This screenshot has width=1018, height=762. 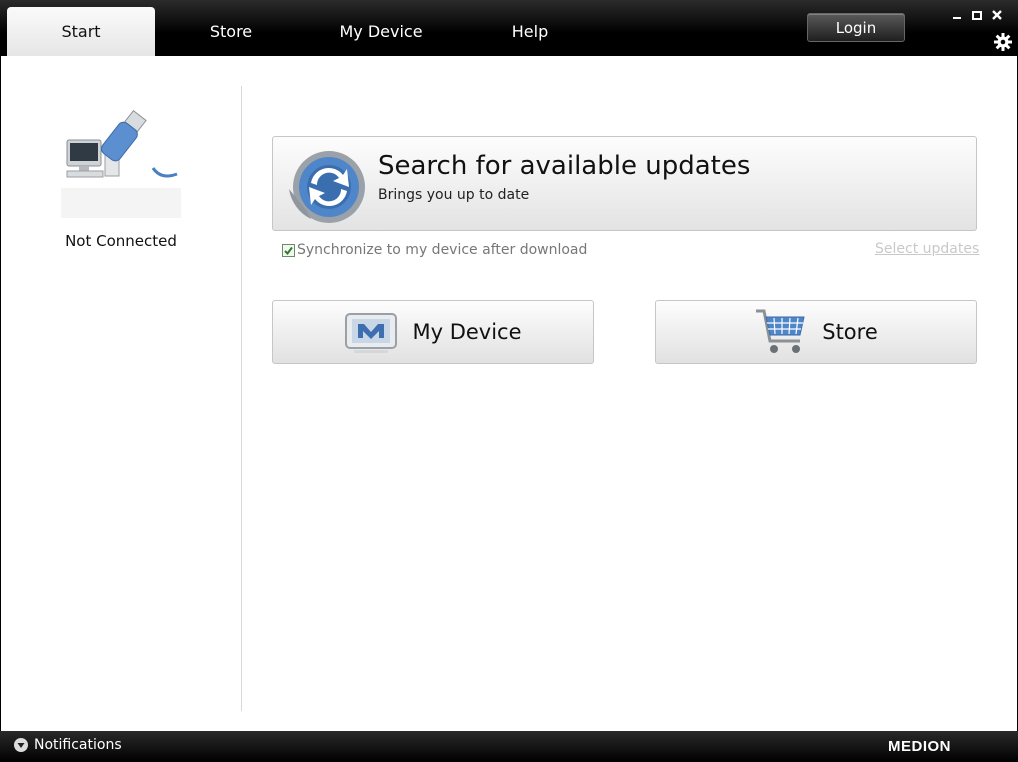 What do you see at coordinates (241, 398) in the screenshot?
I see `panel-divider` at bounding box center [241, 398].